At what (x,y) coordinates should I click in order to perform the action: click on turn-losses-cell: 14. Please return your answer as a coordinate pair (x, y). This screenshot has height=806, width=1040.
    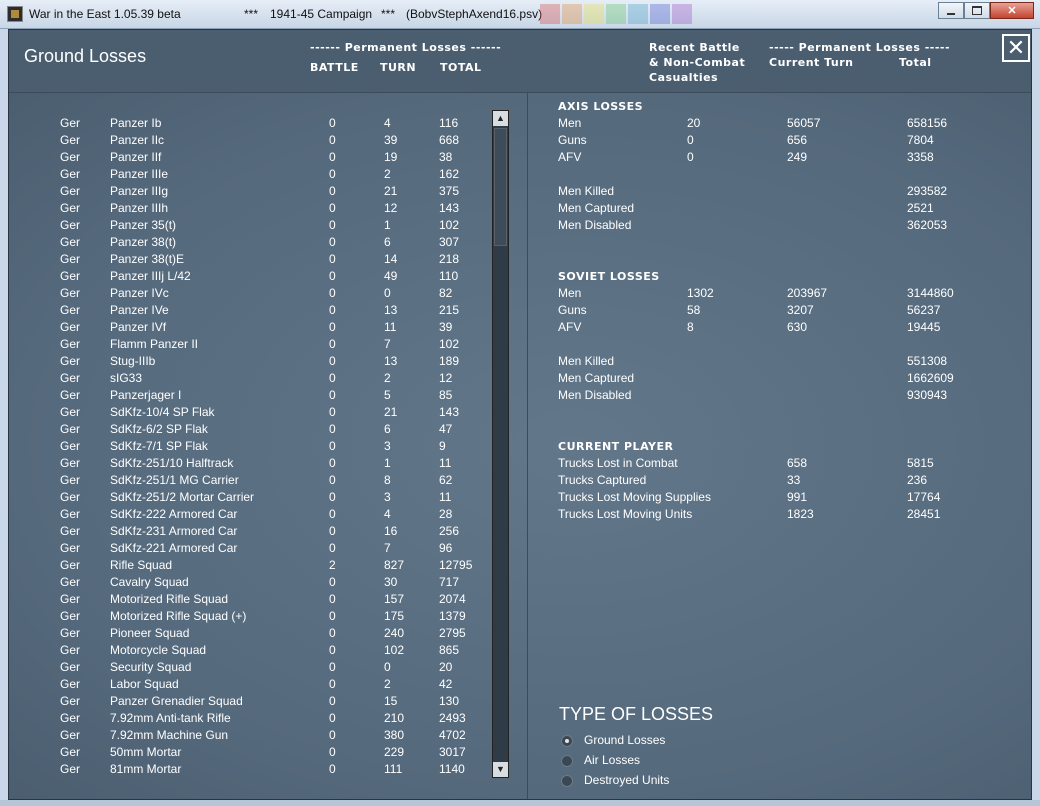
    Looking at the image, I should click on (391, 259).